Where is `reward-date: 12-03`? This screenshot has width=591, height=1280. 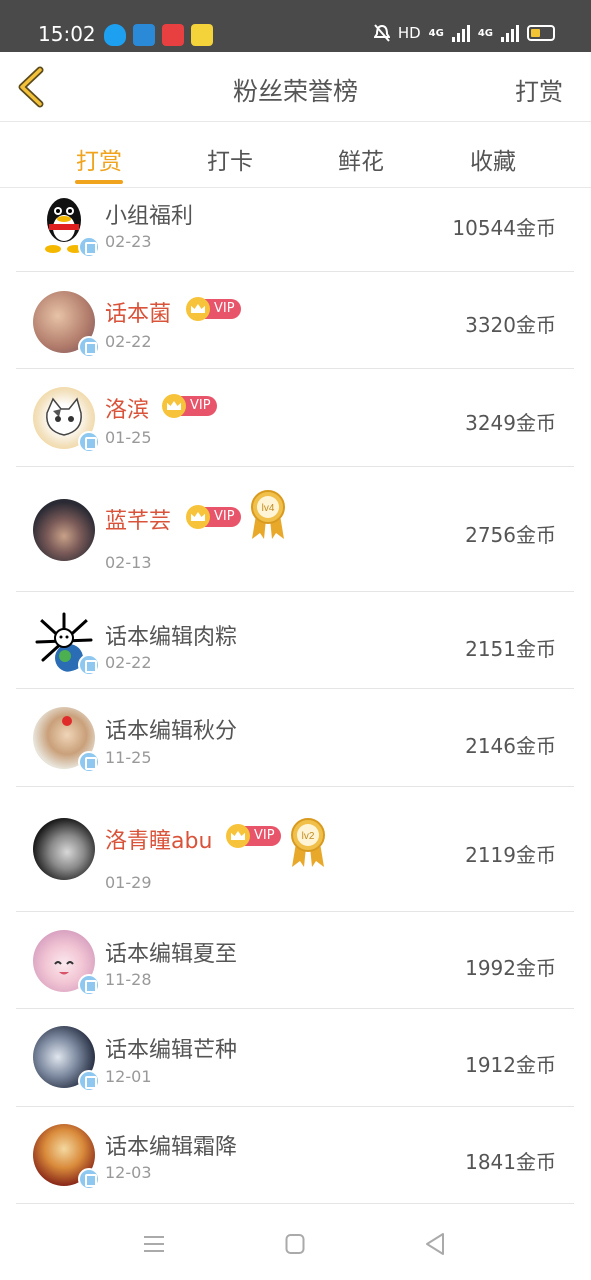 reward-date: 12-03 is located at coordinates (128, 1172).